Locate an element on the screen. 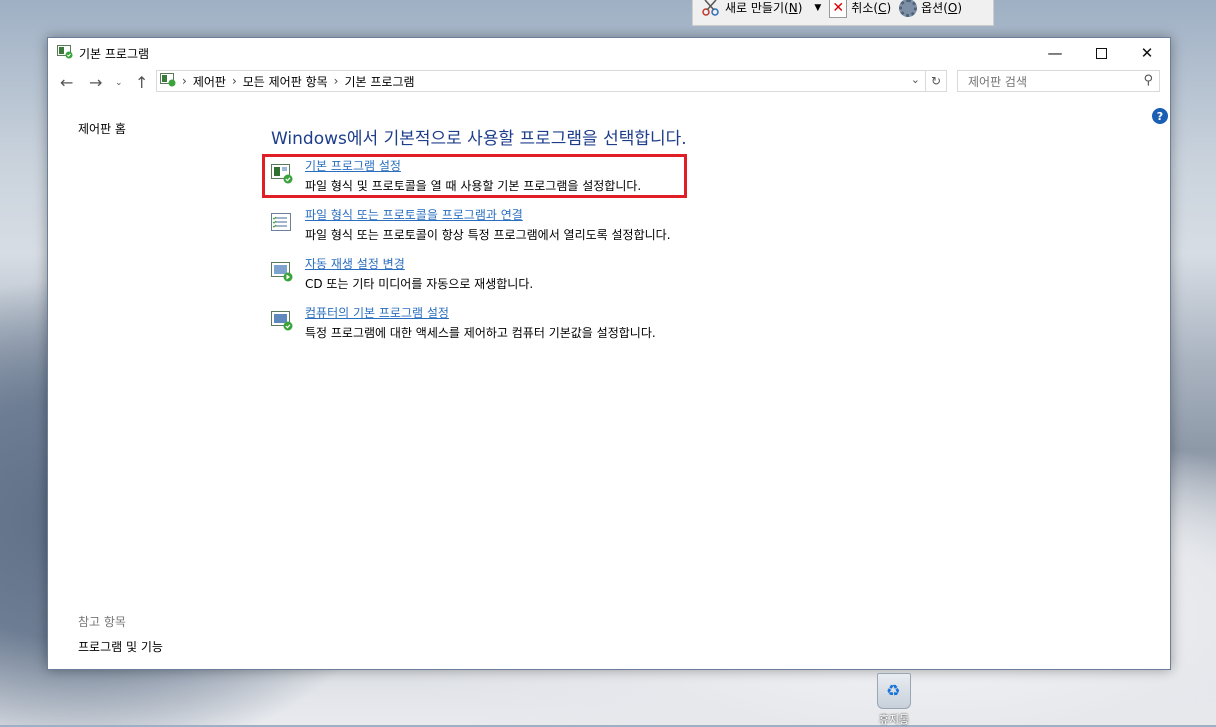 The image size is (1216, 727). new-snip-label: 새로 만들기(N) is located at coordinates (764, 8).